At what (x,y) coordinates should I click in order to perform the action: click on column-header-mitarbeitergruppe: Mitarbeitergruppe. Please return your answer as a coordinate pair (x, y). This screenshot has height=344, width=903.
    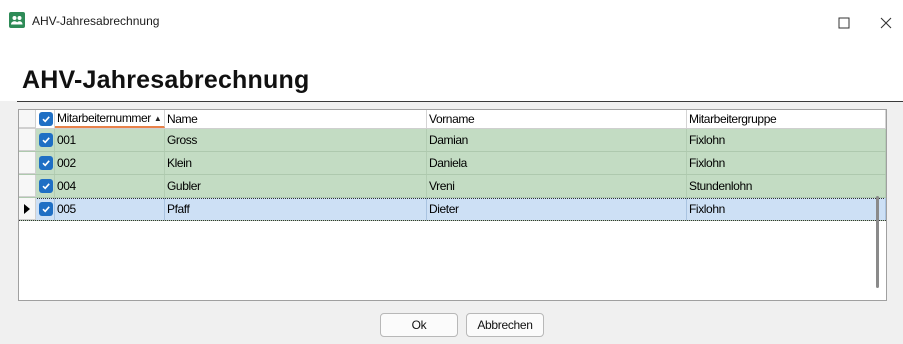
    Looking at the image, I should click on (786, 119).